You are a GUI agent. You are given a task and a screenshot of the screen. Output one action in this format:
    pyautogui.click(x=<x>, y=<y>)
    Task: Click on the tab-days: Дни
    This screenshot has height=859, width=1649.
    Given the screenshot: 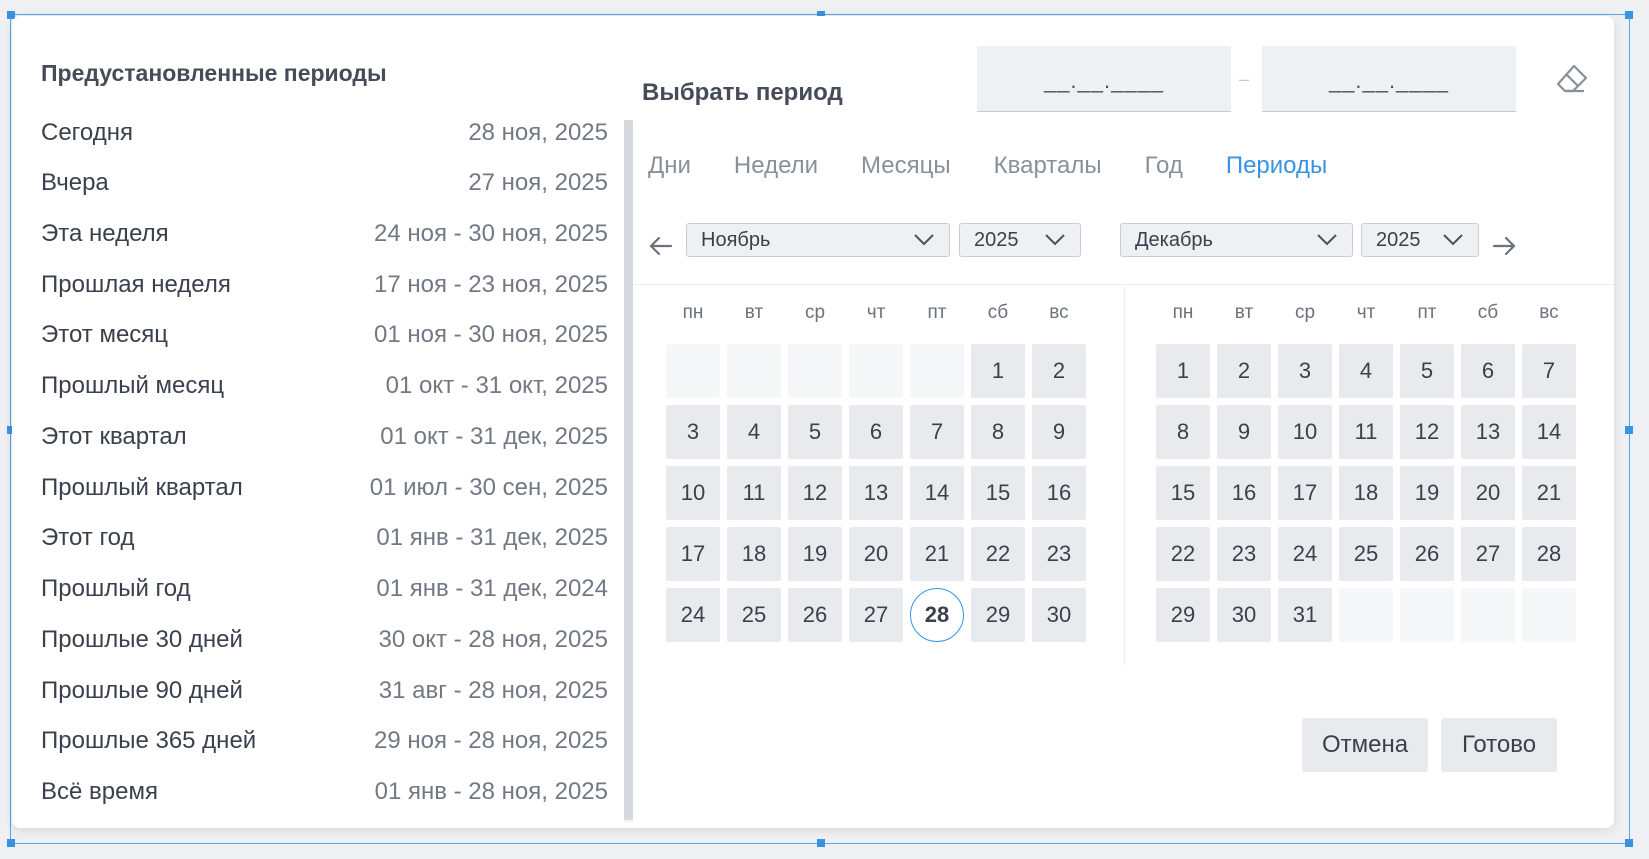 What is the action you would take?
    pyautogui.click(x=669, y=168)
    